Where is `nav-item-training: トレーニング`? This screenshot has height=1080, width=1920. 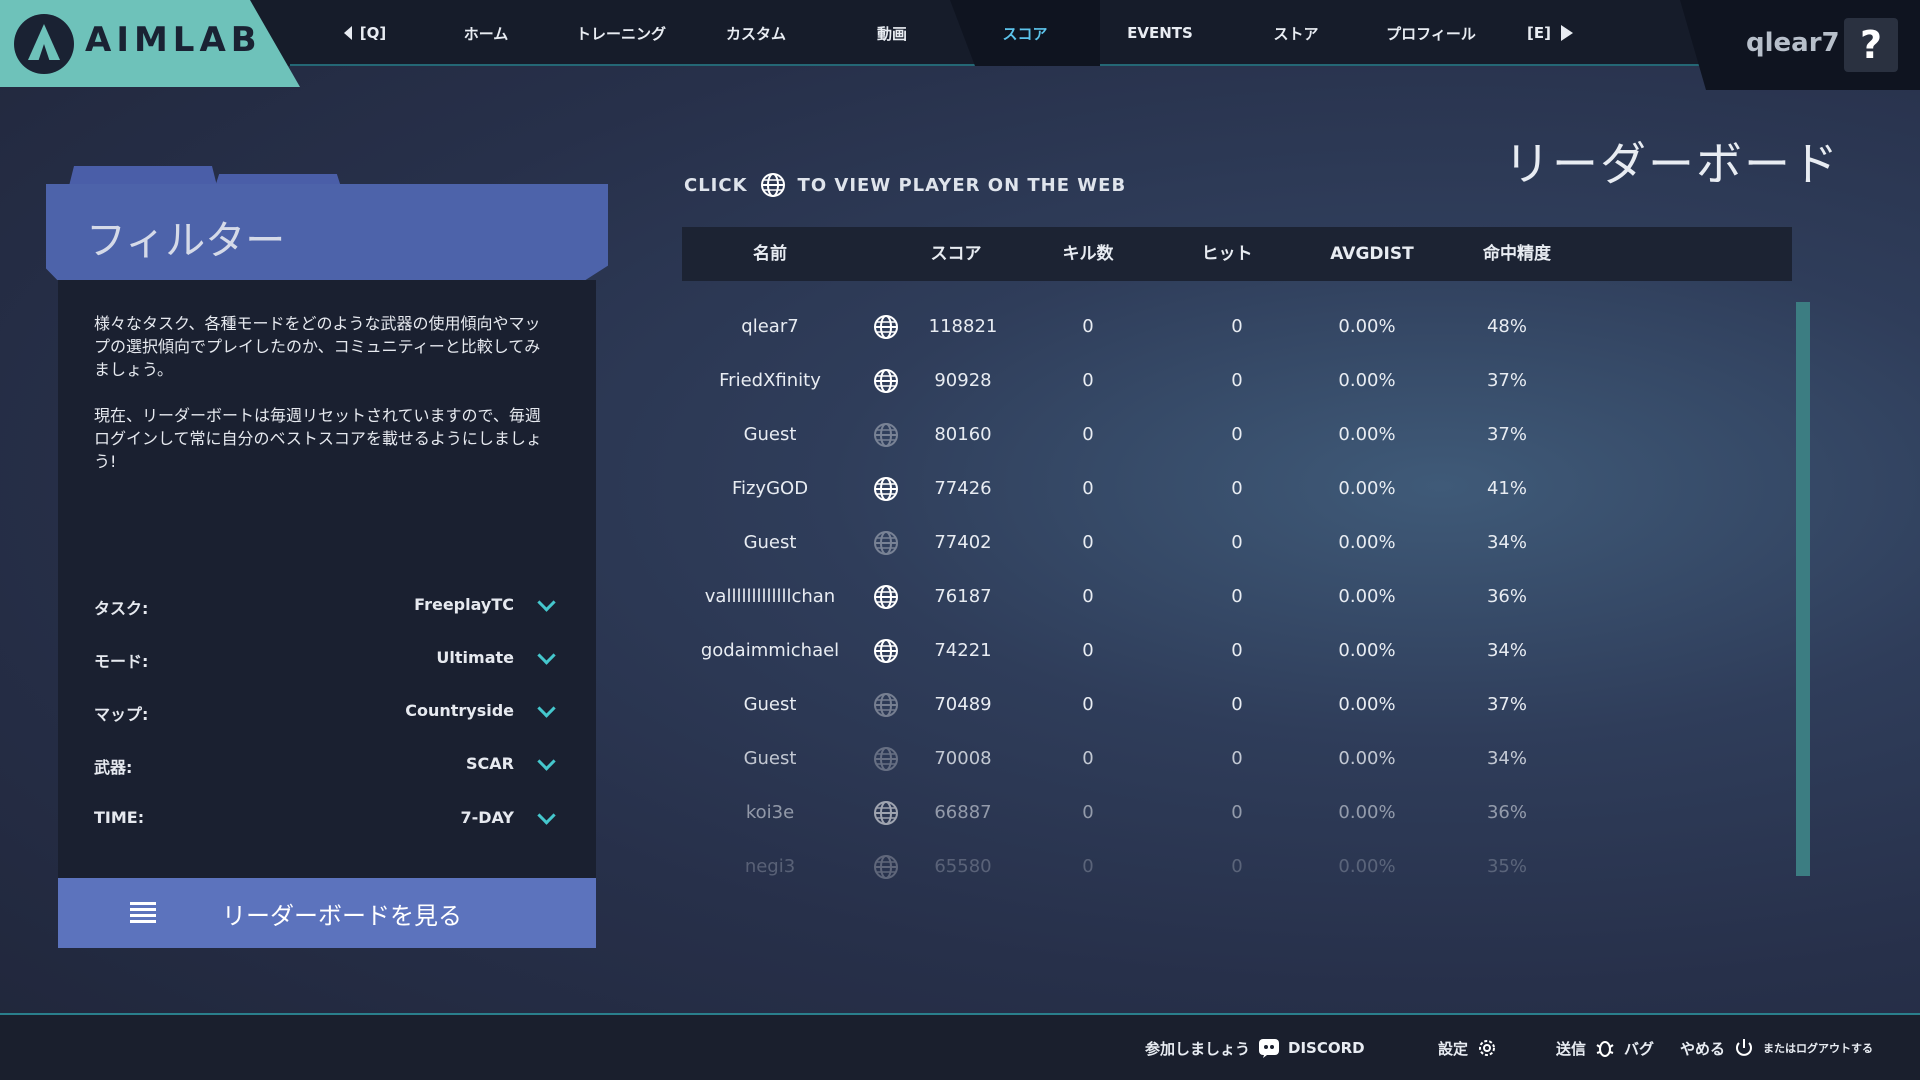 nav-item-training: トレーニング is located at coordinates (621, 33).